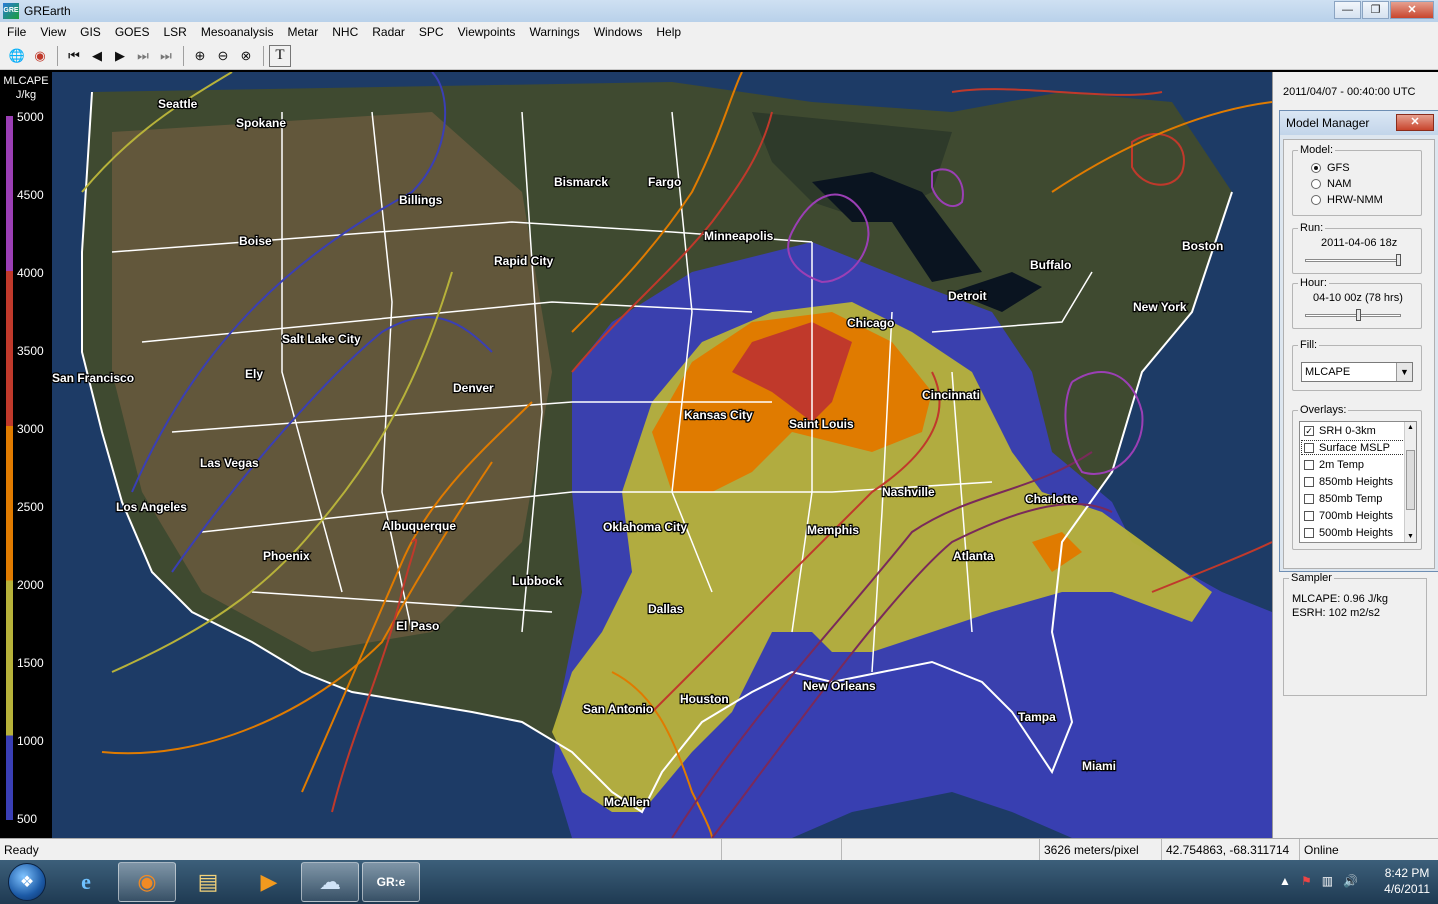  What do you see at coordinates (1330, 168) in the screenshot?
I see `radio-gfs: GFS` at bounding box center [1330, 168].